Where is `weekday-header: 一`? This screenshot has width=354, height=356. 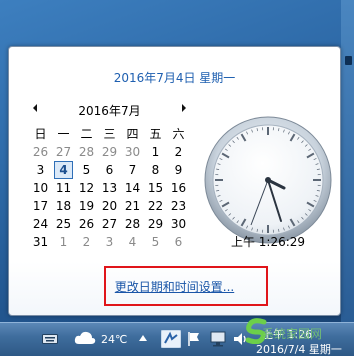 weekday-header: 一 is located at coordinates (63, 134).